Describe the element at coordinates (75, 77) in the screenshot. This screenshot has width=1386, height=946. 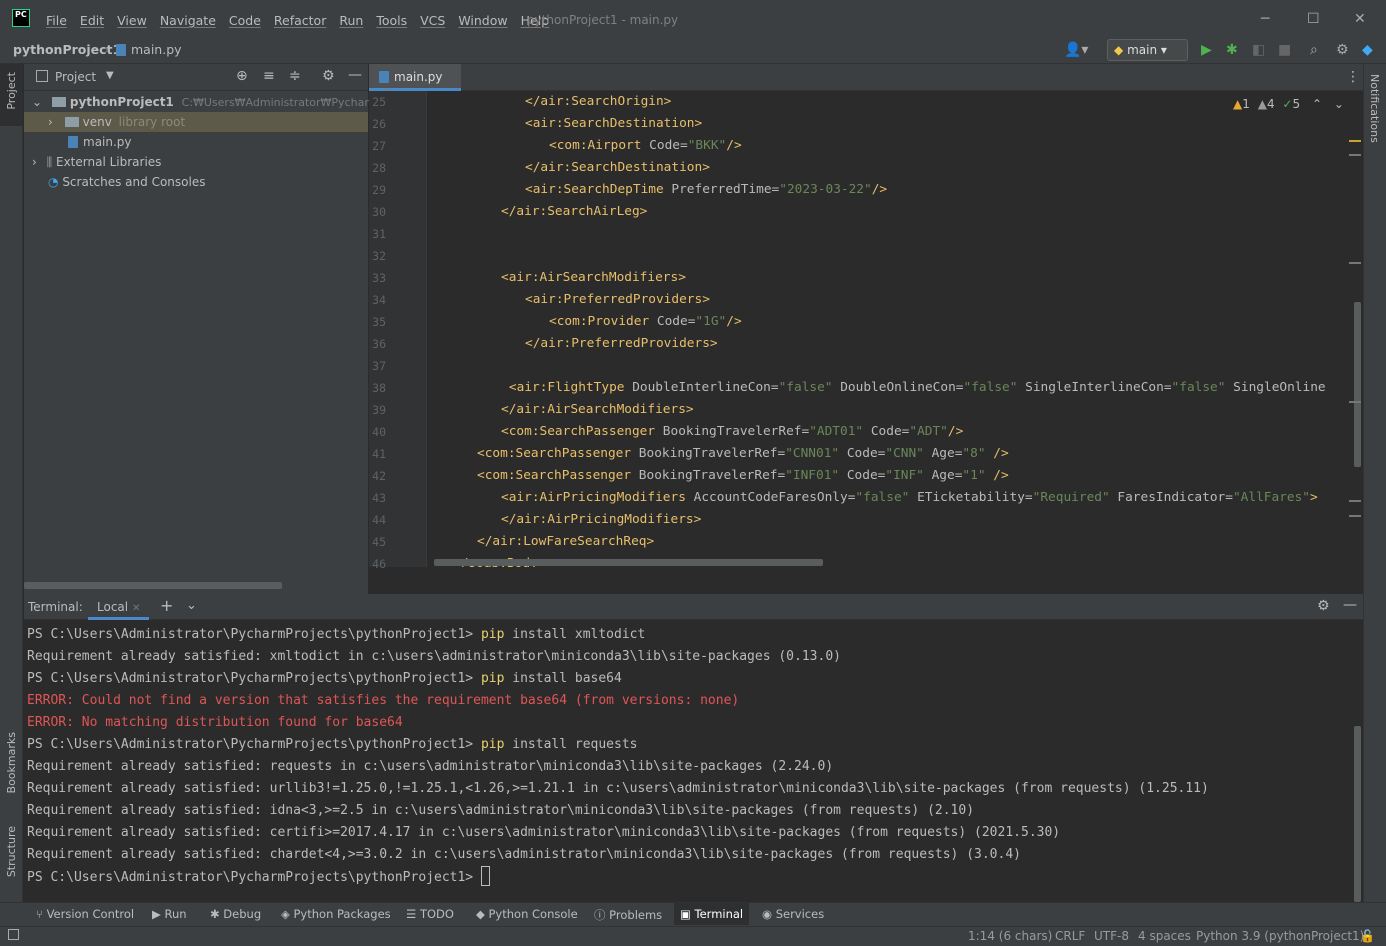
I see `project-panel-title: Project` at that location.